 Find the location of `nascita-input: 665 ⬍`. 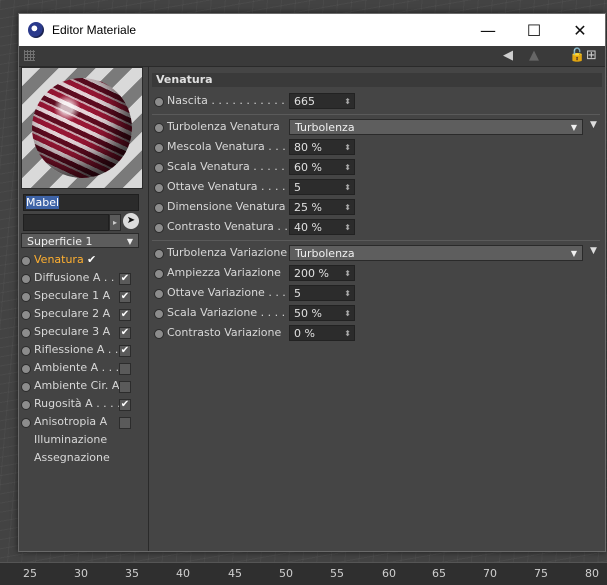

nascita-input: 665 ⬍ is located at coordinates (322, 101).